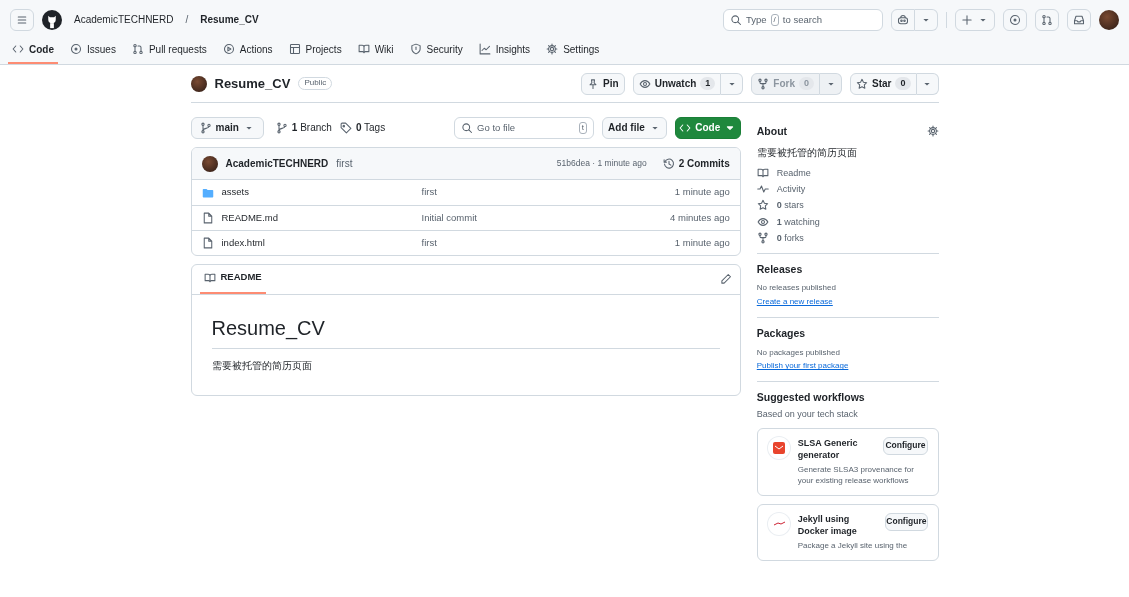 The width and height of the screenshot is (1129, 597). I want to click on commit-message: Initial commit, so click(546, 218).